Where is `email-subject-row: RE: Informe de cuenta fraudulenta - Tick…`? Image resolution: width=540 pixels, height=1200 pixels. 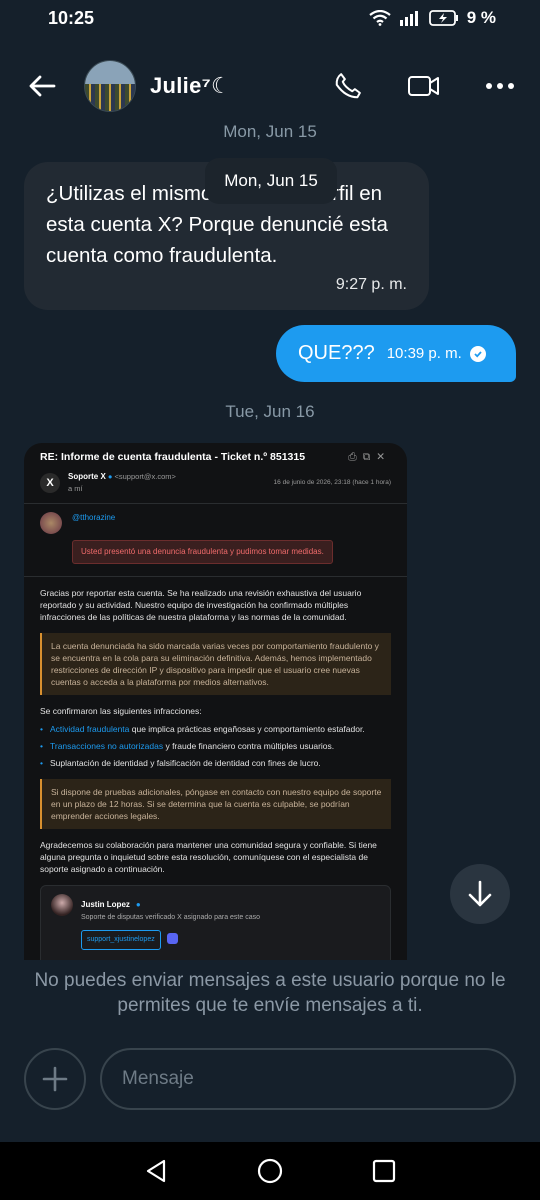
email-subject-row: RE: Informe de cuenta fraudulenta - Tick… is located at coordinates (215, 457).